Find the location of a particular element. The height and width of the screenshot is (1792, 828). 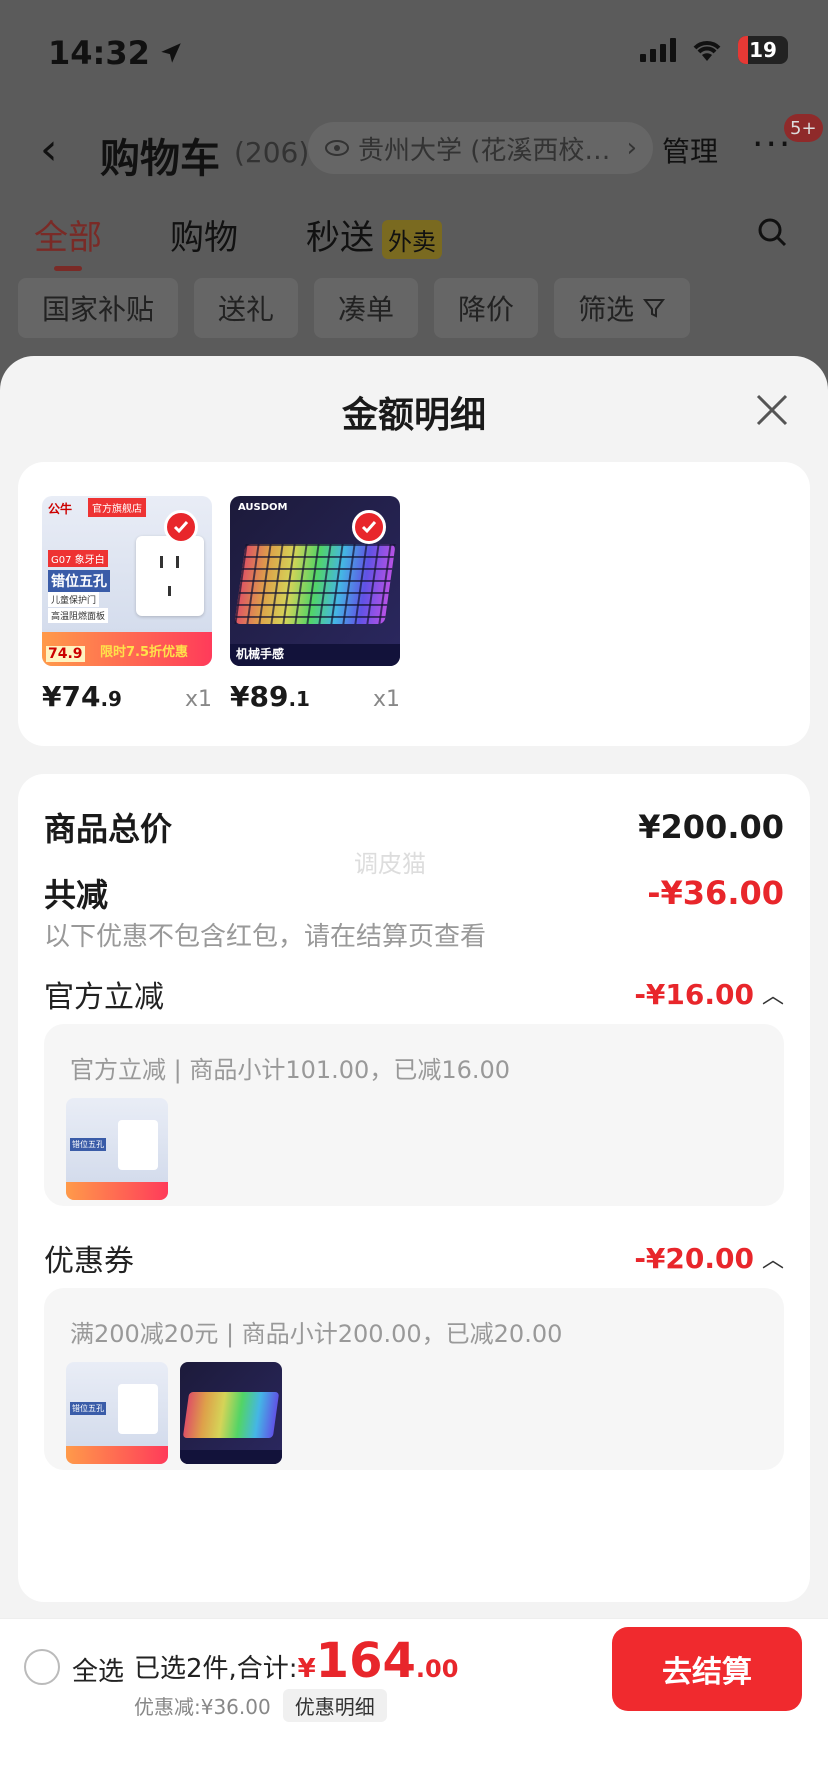

reduction-label: 共减 is located at coordinates (76, 895).